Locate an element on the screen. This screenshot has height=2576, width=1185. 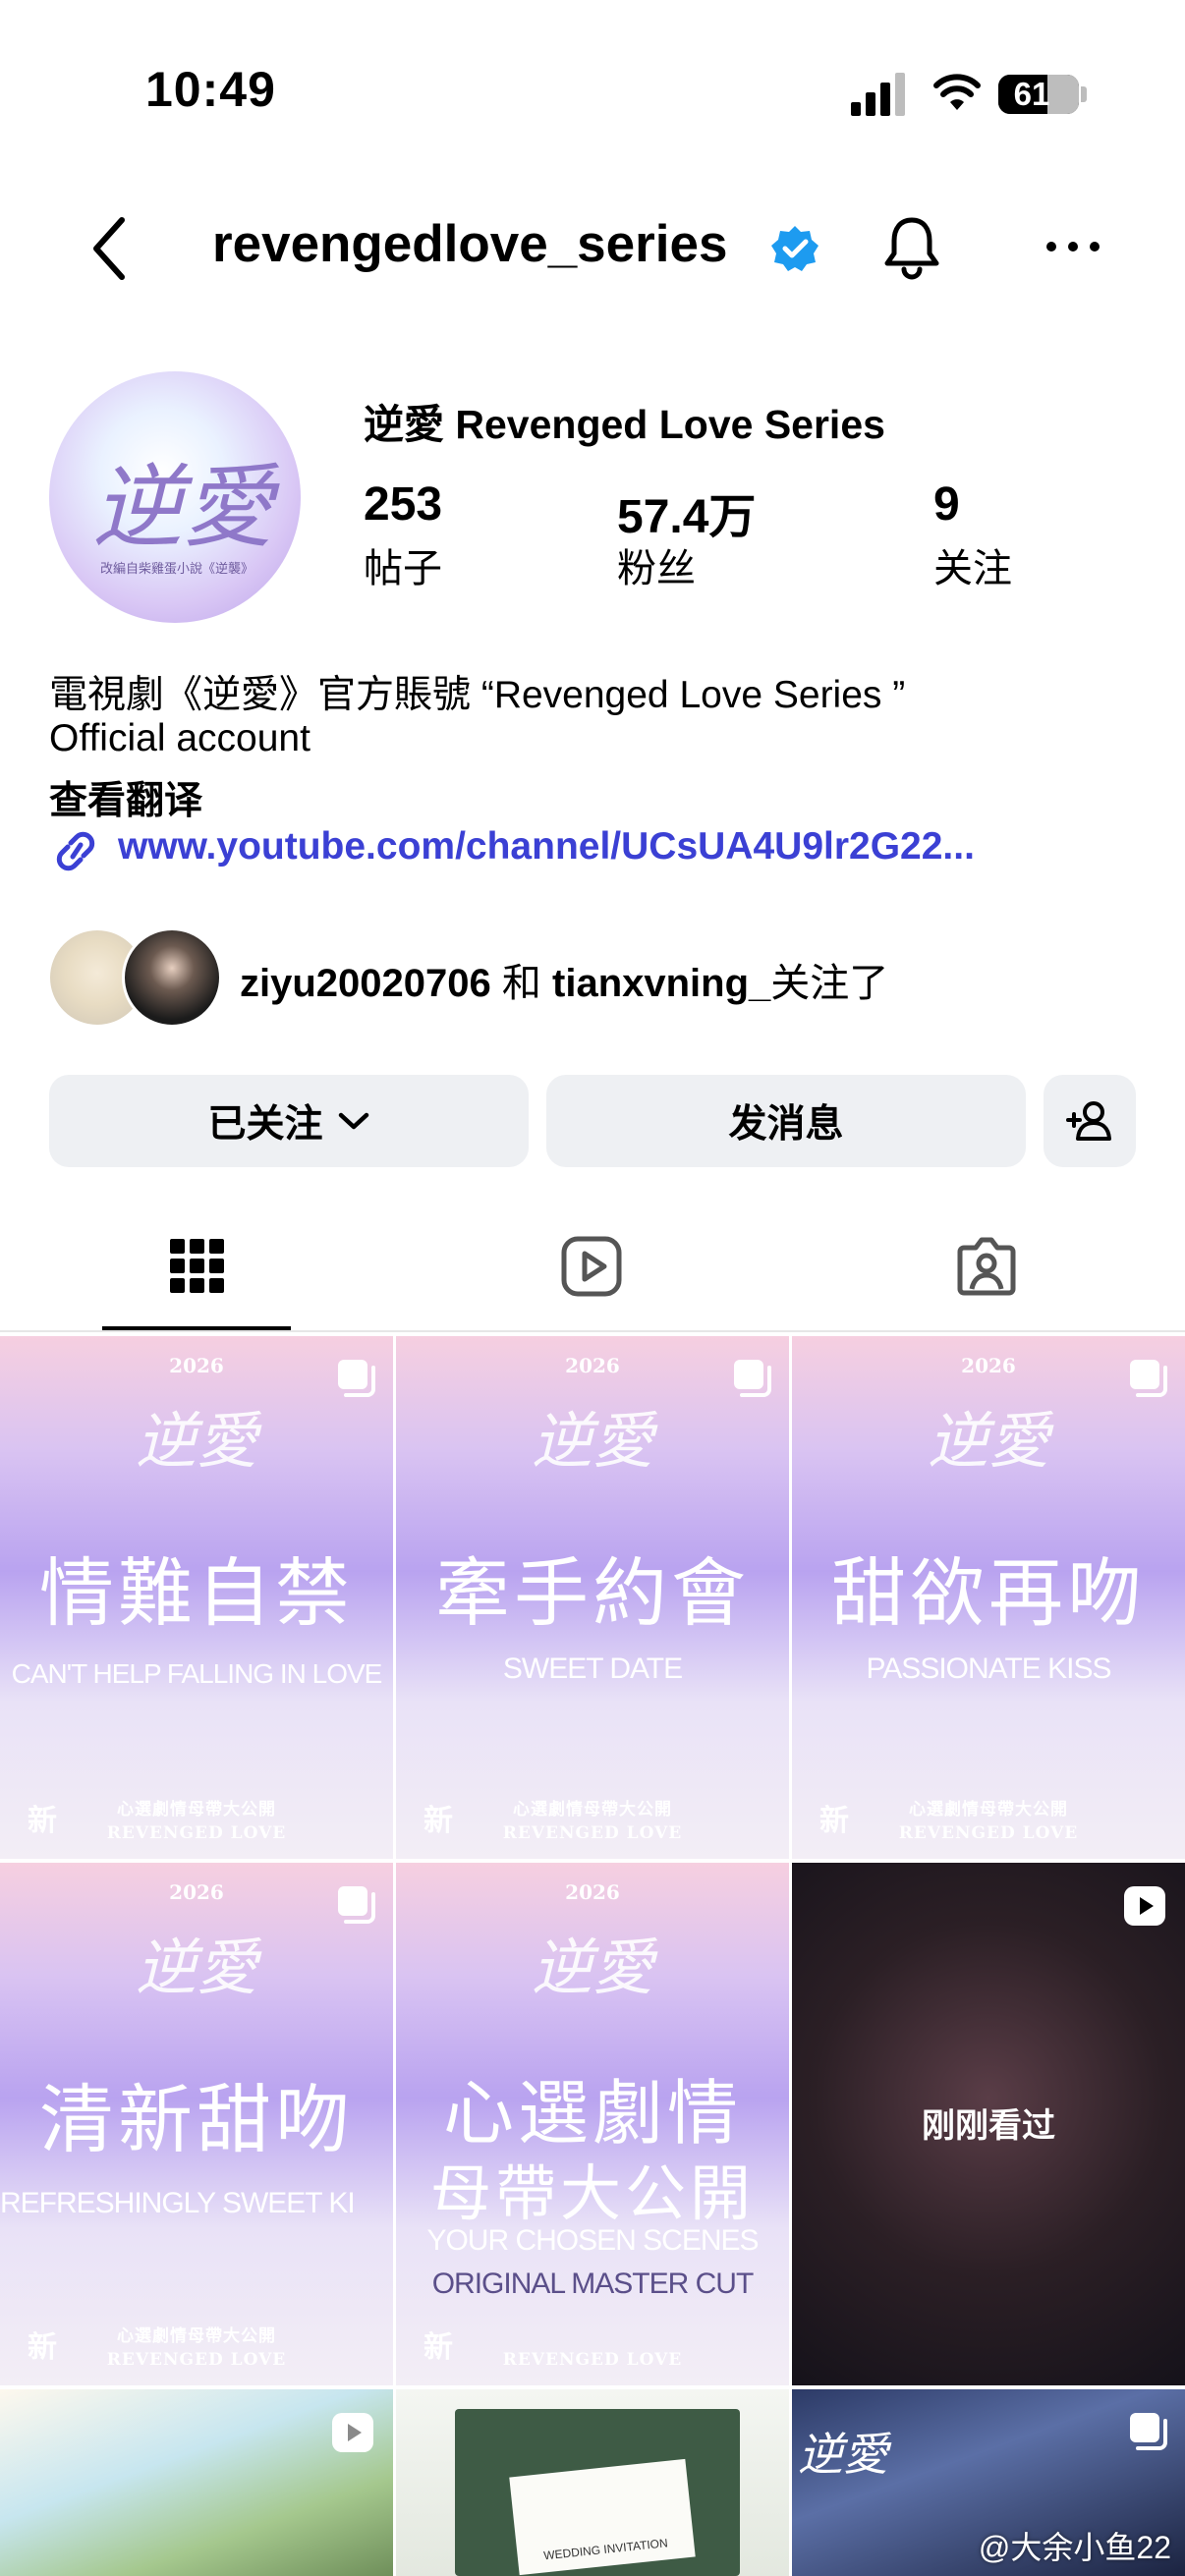
post-title-en: CAN'T HELP FALLING IN LOVE is located at coordinates (197, 1673).